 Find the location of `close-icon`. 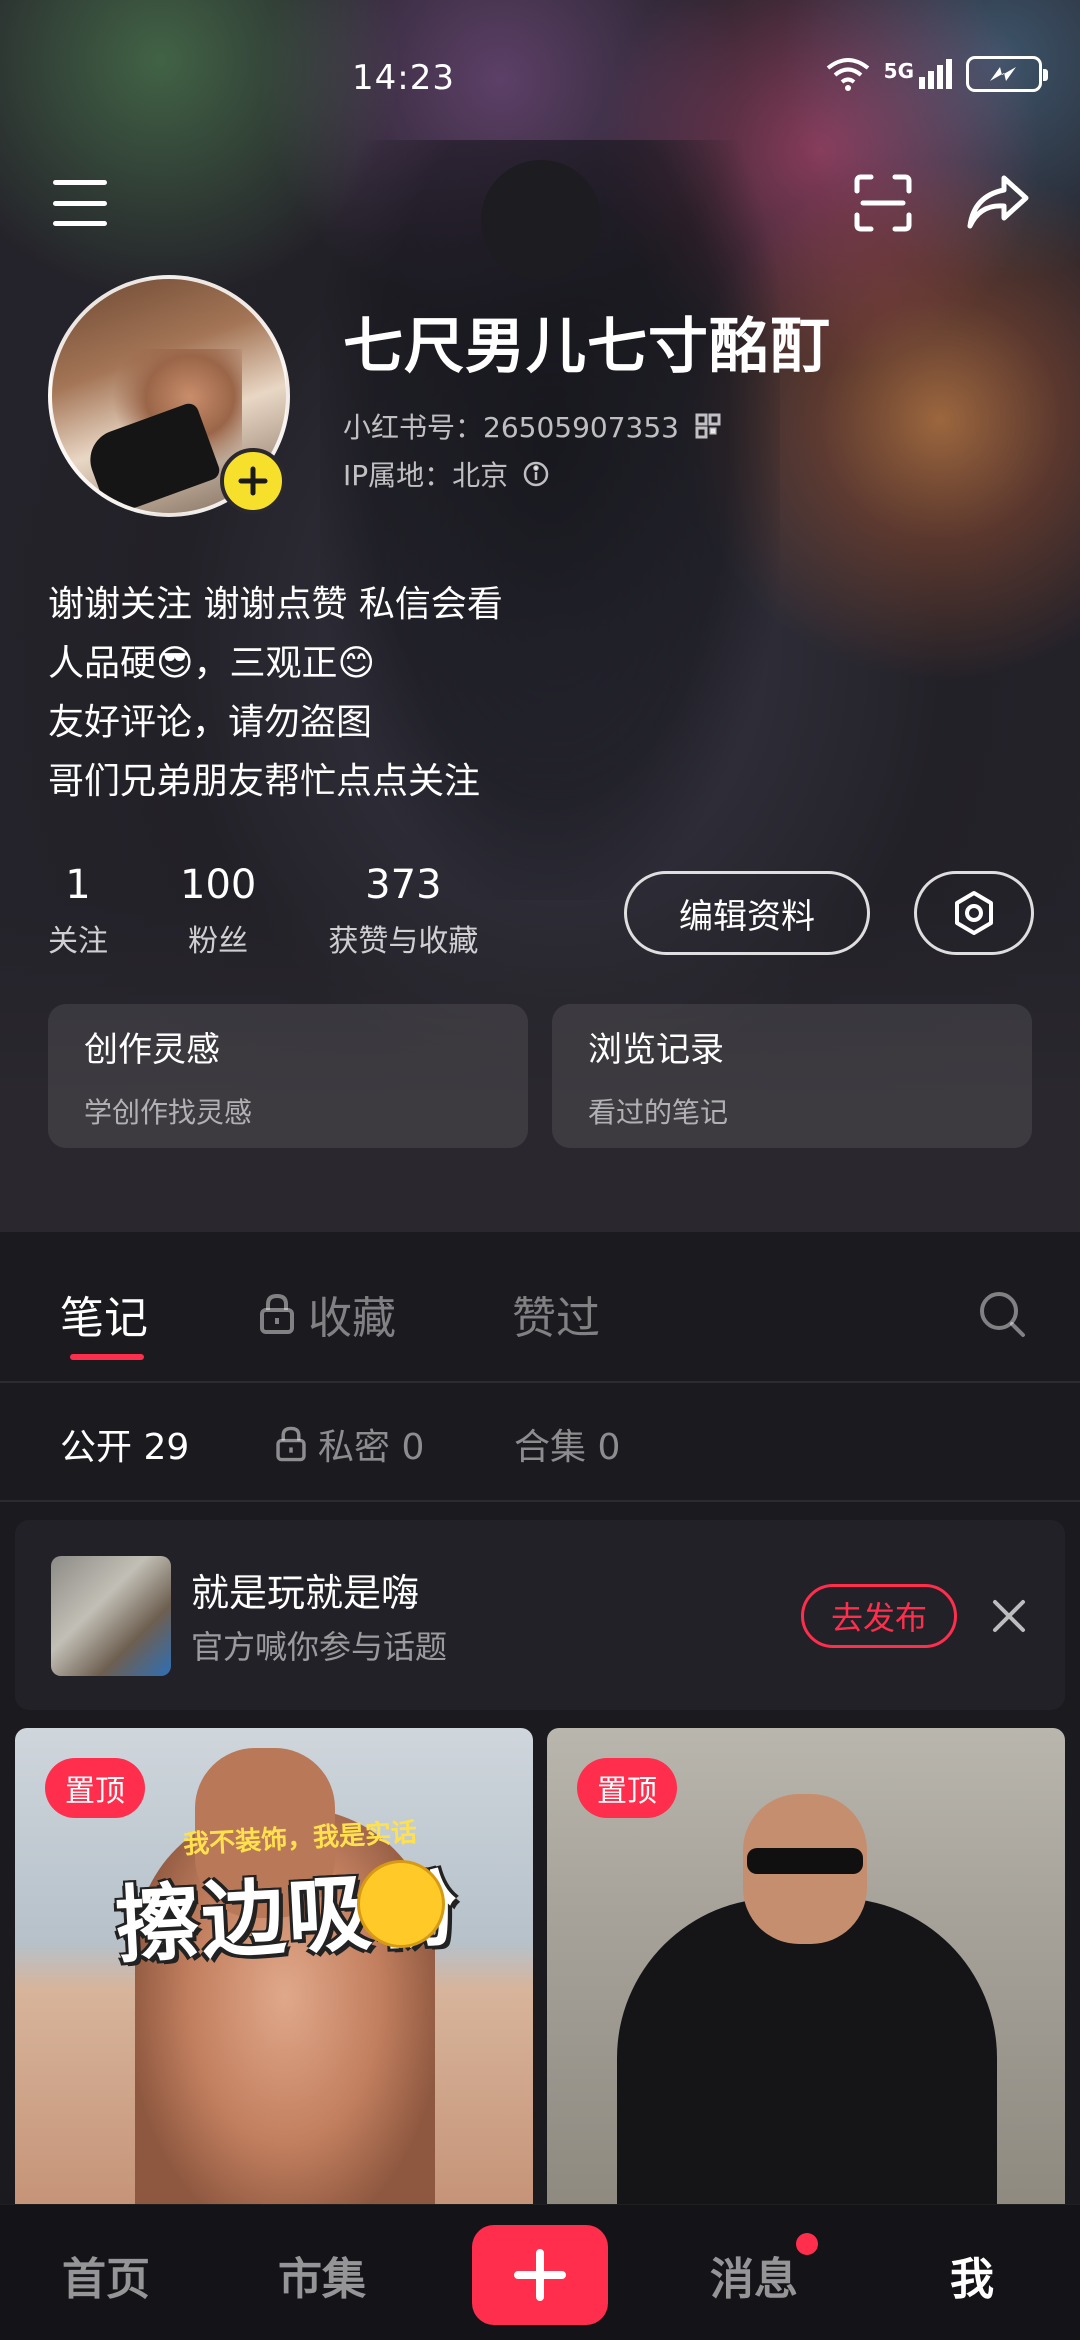

close-icon is located at coordinates (1009, 1616).